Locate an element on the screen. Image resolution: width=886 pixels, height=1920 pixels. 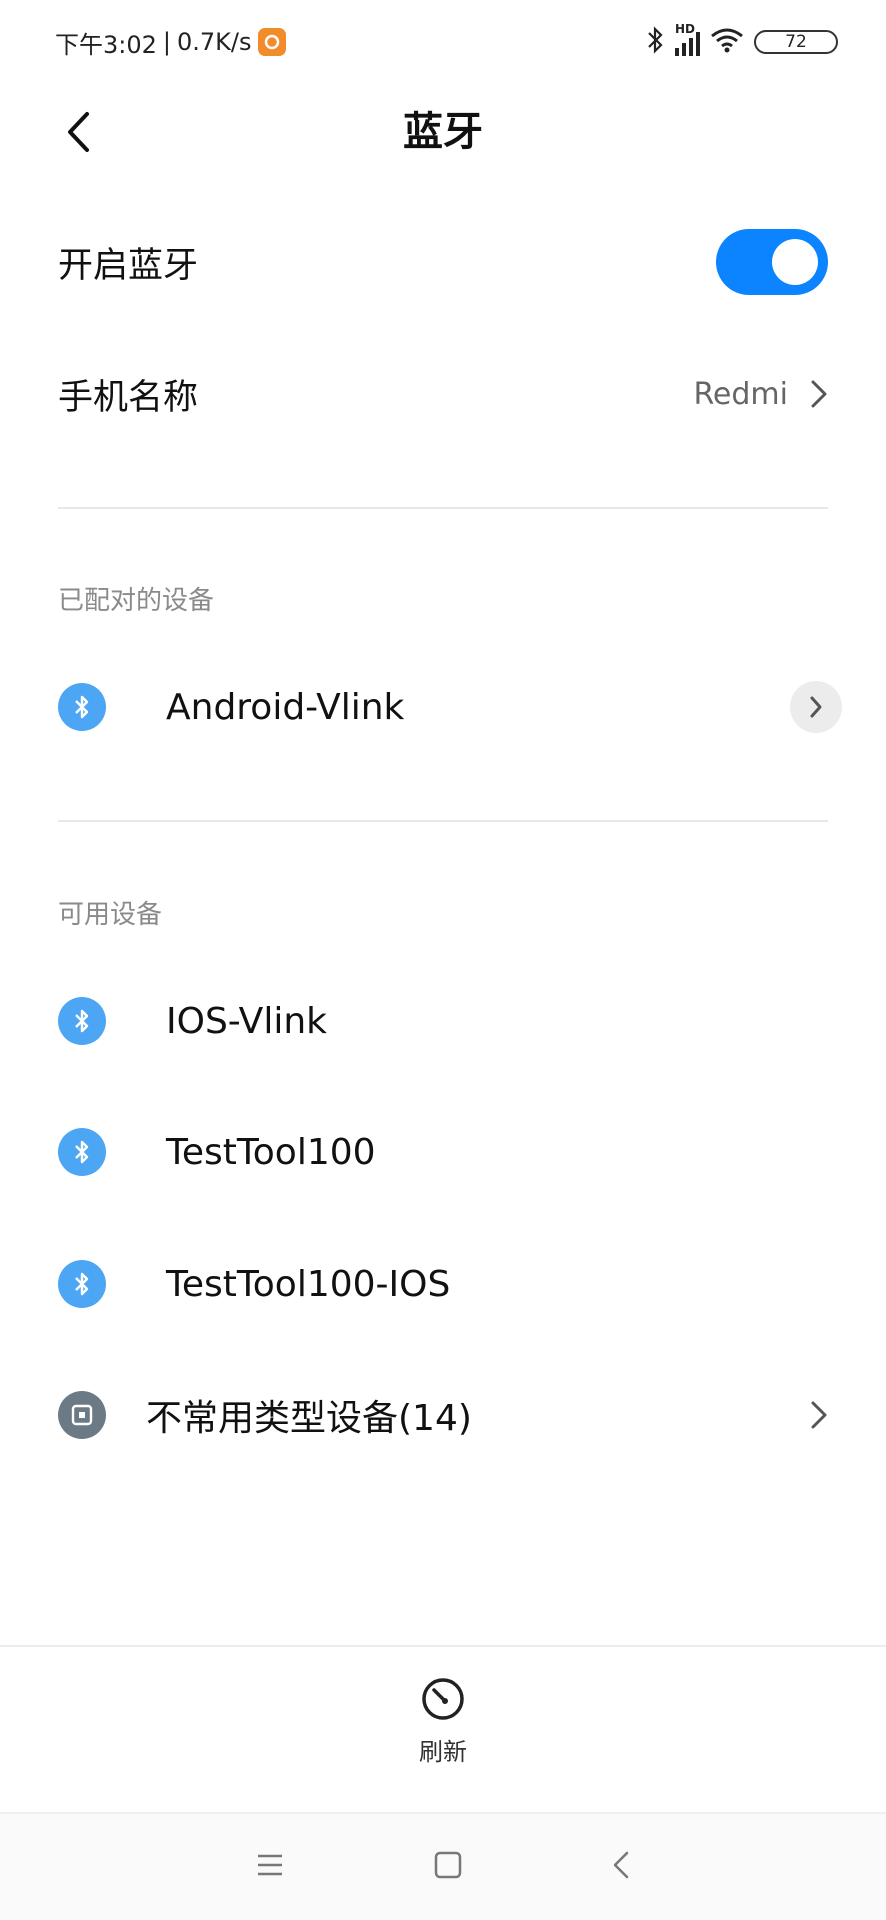
system-nav-bar is located at coordinates (443, 1866).